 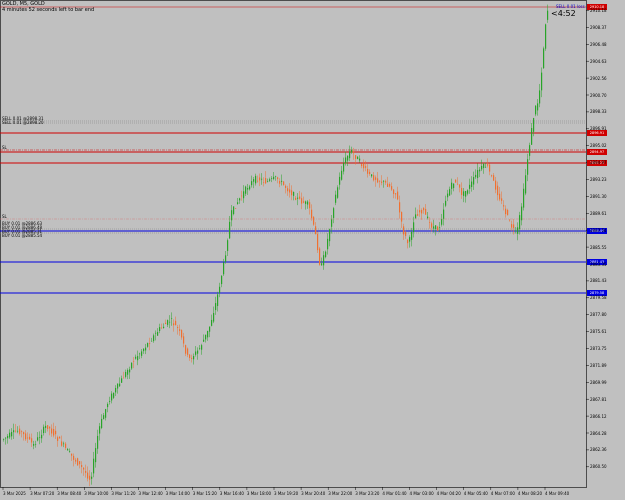 I want to click on sell-order-label-2: SELL 0.01 @2898.20, so click(x=23, y=123).